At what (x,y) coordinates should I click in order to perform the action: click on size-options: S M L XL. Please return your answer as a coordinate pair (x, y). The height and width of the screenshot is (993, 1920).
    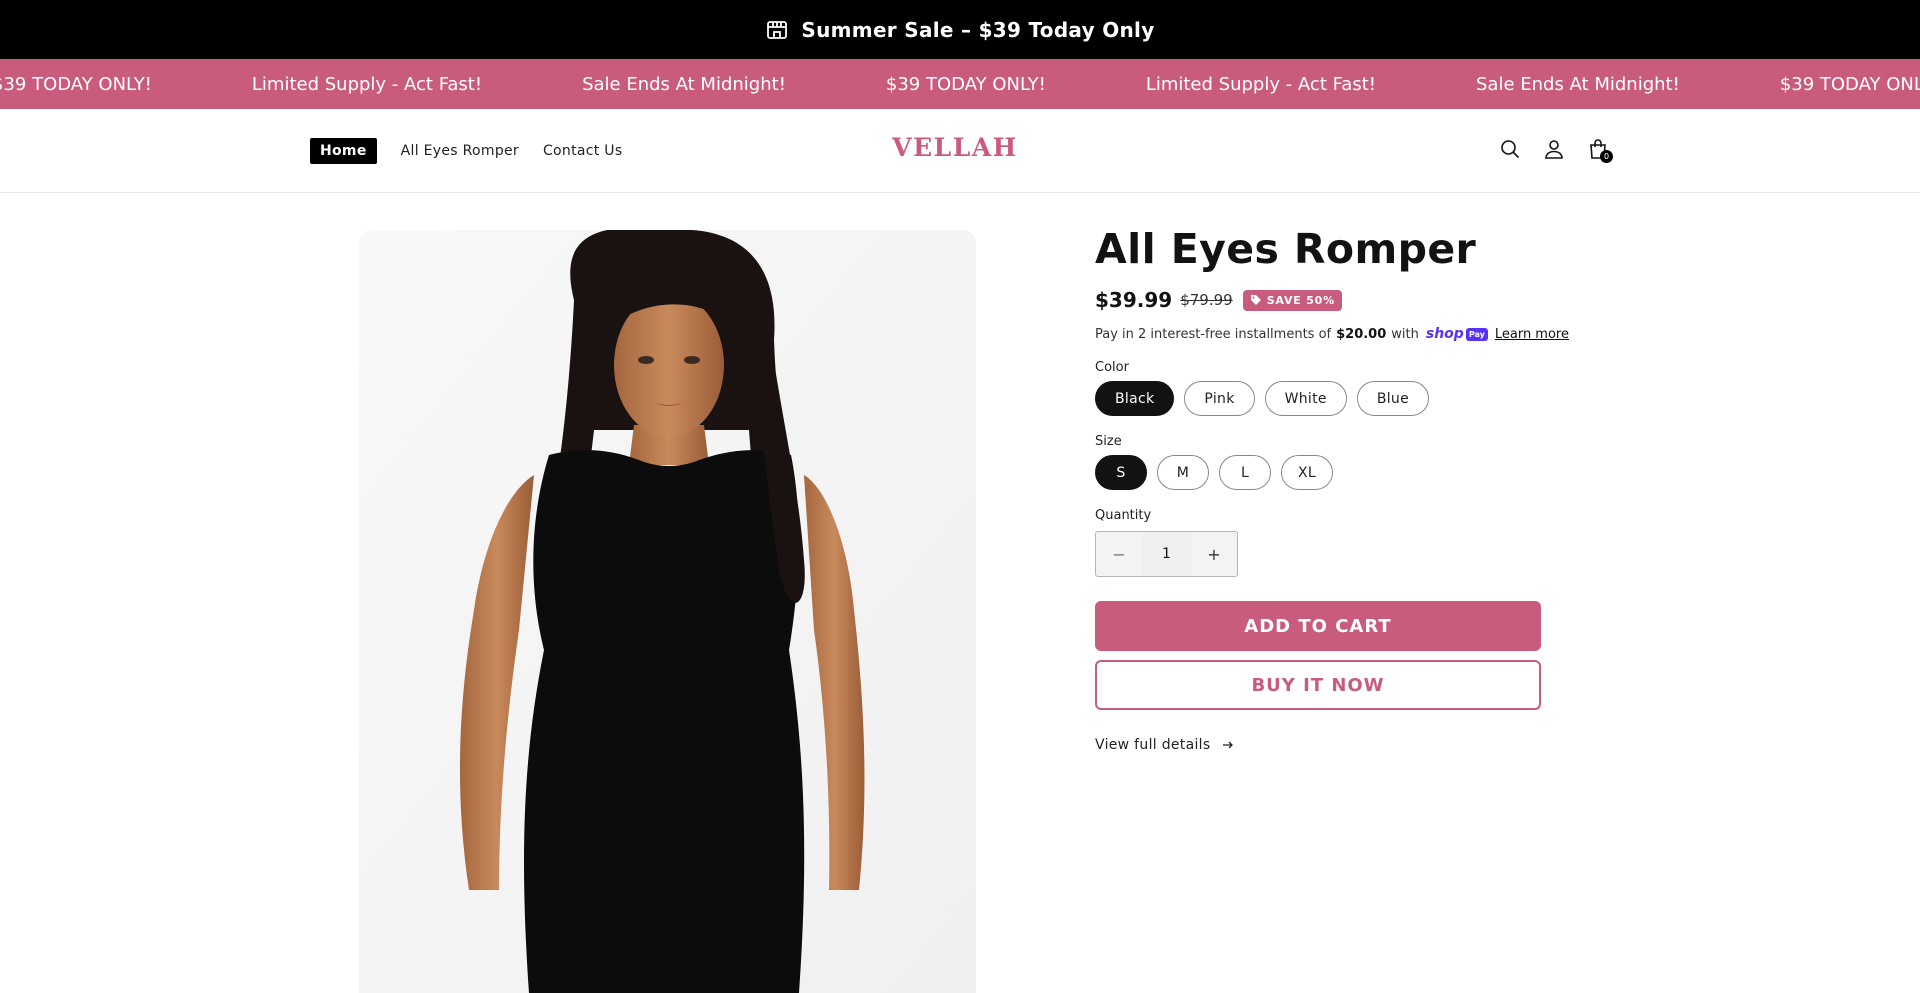
    Looking at the image, I should click on (1317, 473).